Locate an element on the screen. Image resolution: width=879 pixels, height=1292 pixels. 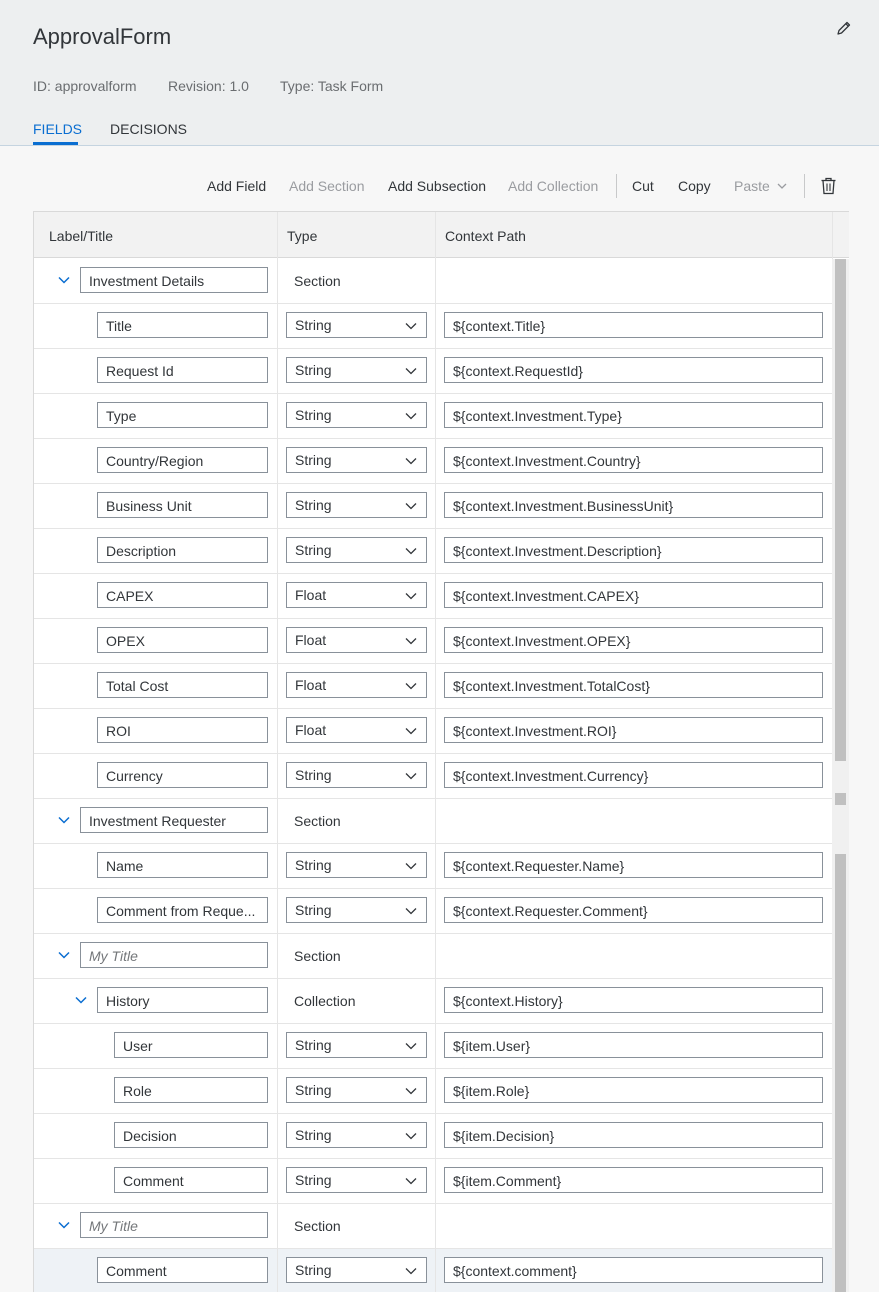
context-path-input: ${context.comment} is located at coordinates (633, 1270).